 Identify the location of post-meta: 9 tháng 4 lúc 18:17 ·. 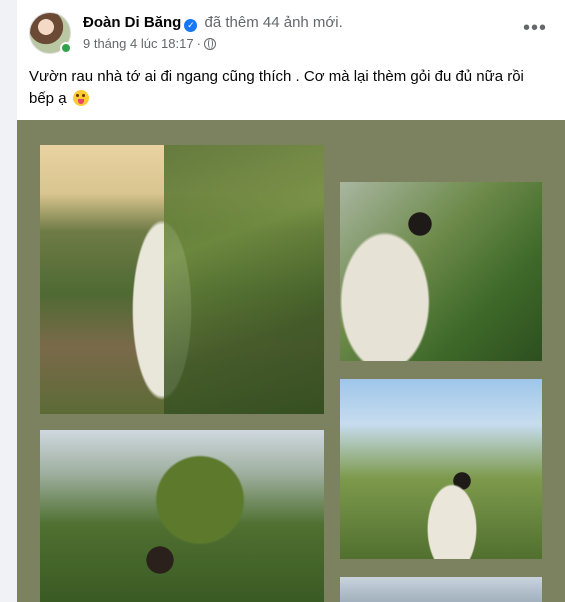
(149, 44).